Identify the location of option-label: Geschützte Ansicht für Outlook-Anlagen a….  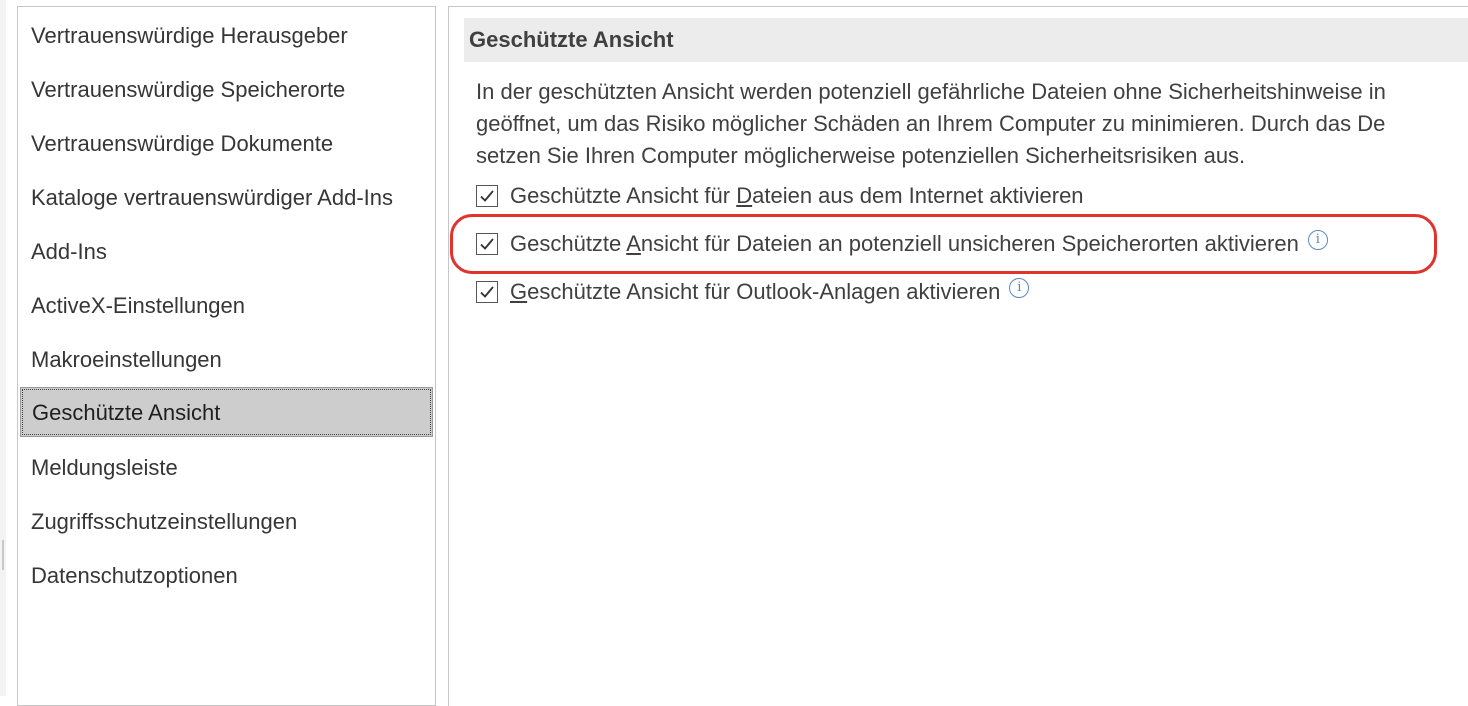
(755, 291).